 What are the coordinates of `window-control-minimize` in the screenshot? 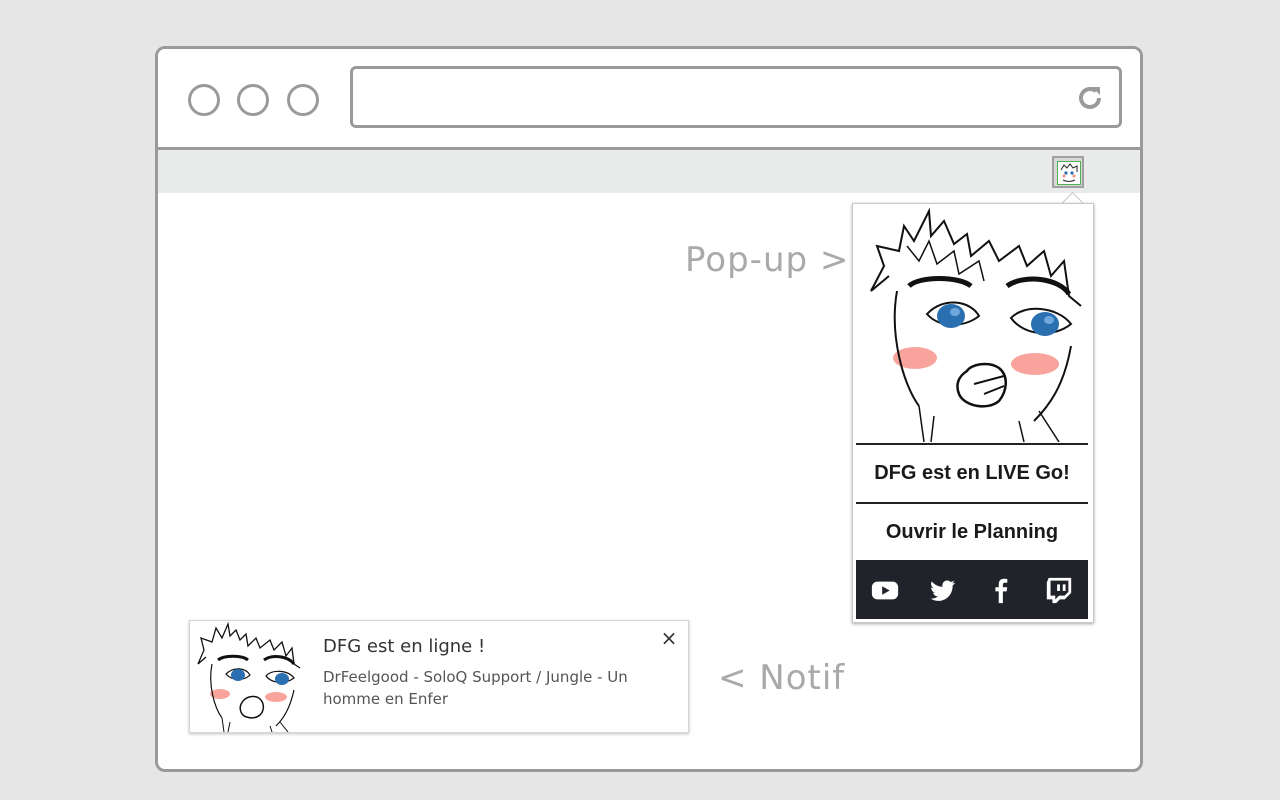 It's located at (253, 100).